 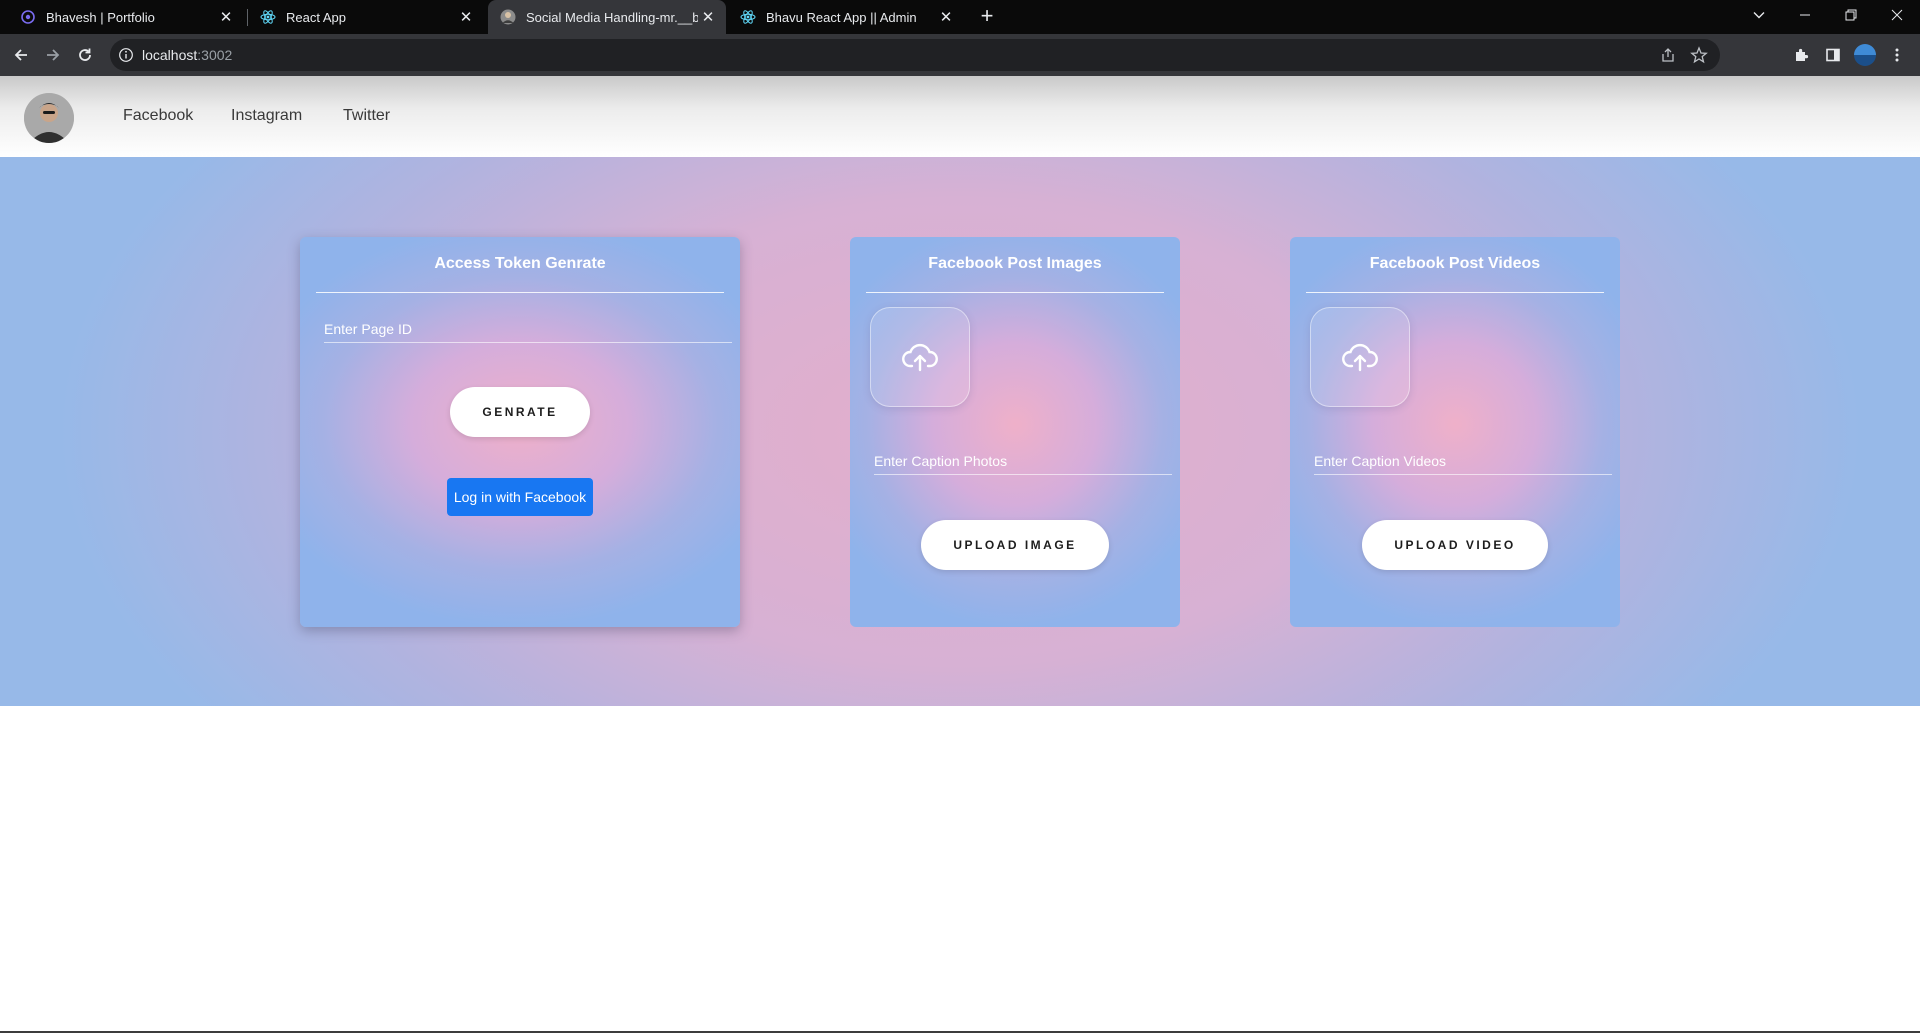 What do you see at coordinates (366, 17) in the screenshot?
I see `tab-react-app: React App ✕` at bounding box center [366, 17].